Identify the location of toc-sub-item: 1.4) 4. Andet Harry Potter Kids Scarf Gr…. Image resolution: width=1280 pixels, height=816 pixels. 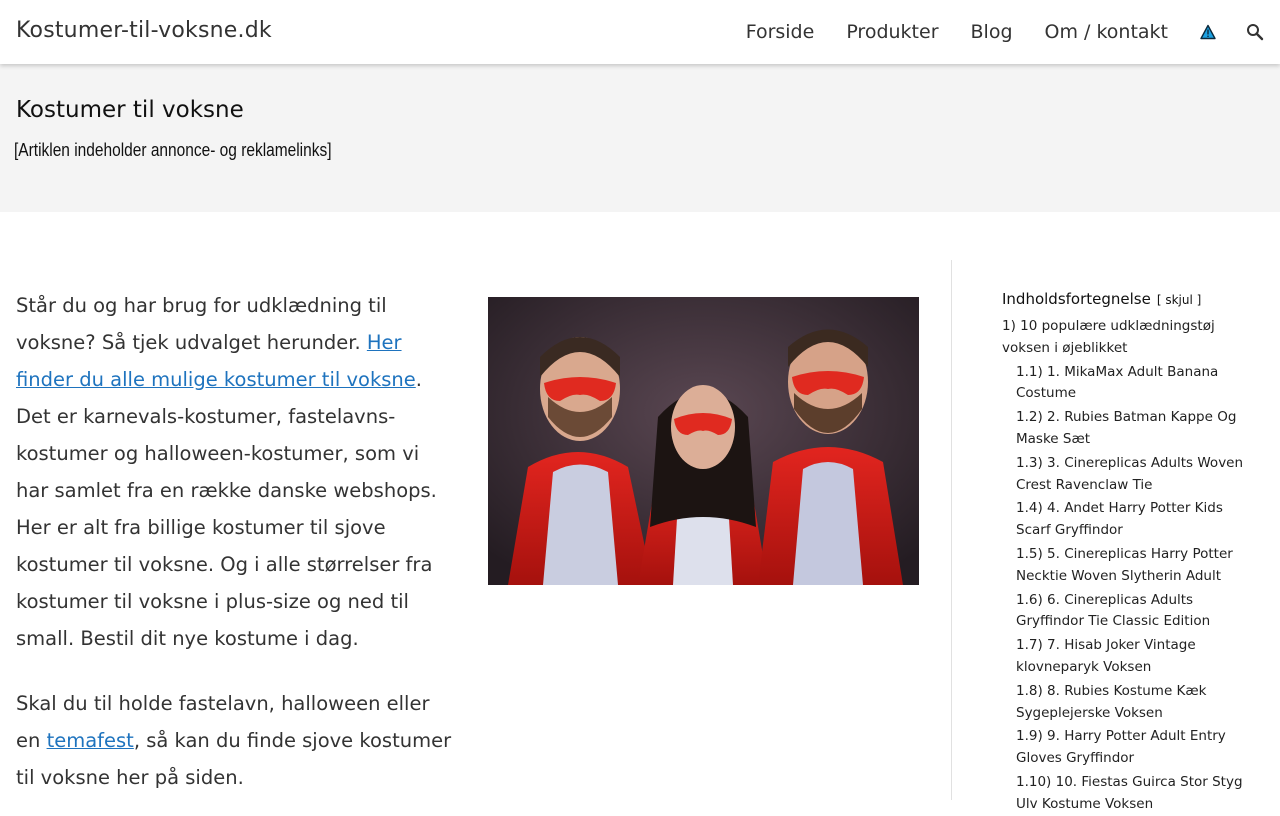
(1131, 520).